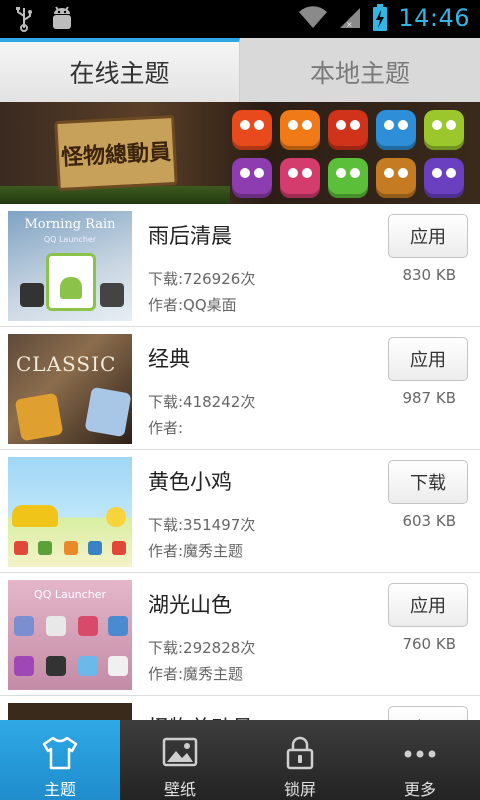 This screenshot has width=480, height=800. I want to click on banner-sign: 怪物總動員, so click(116, 153).